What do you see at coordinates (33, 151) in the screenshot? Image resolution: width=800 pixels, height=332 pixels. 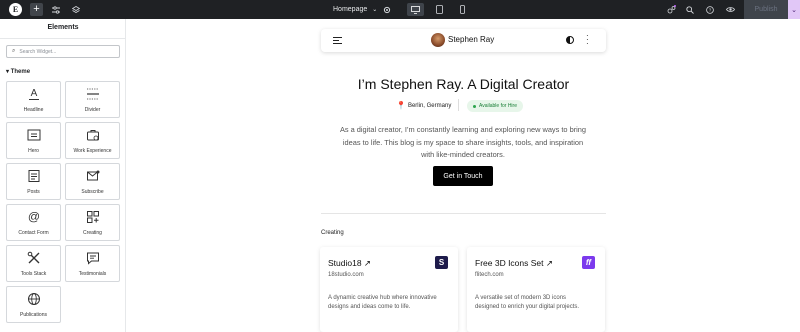 I see `widget-label: Hero` at bounding box center [33, 151].